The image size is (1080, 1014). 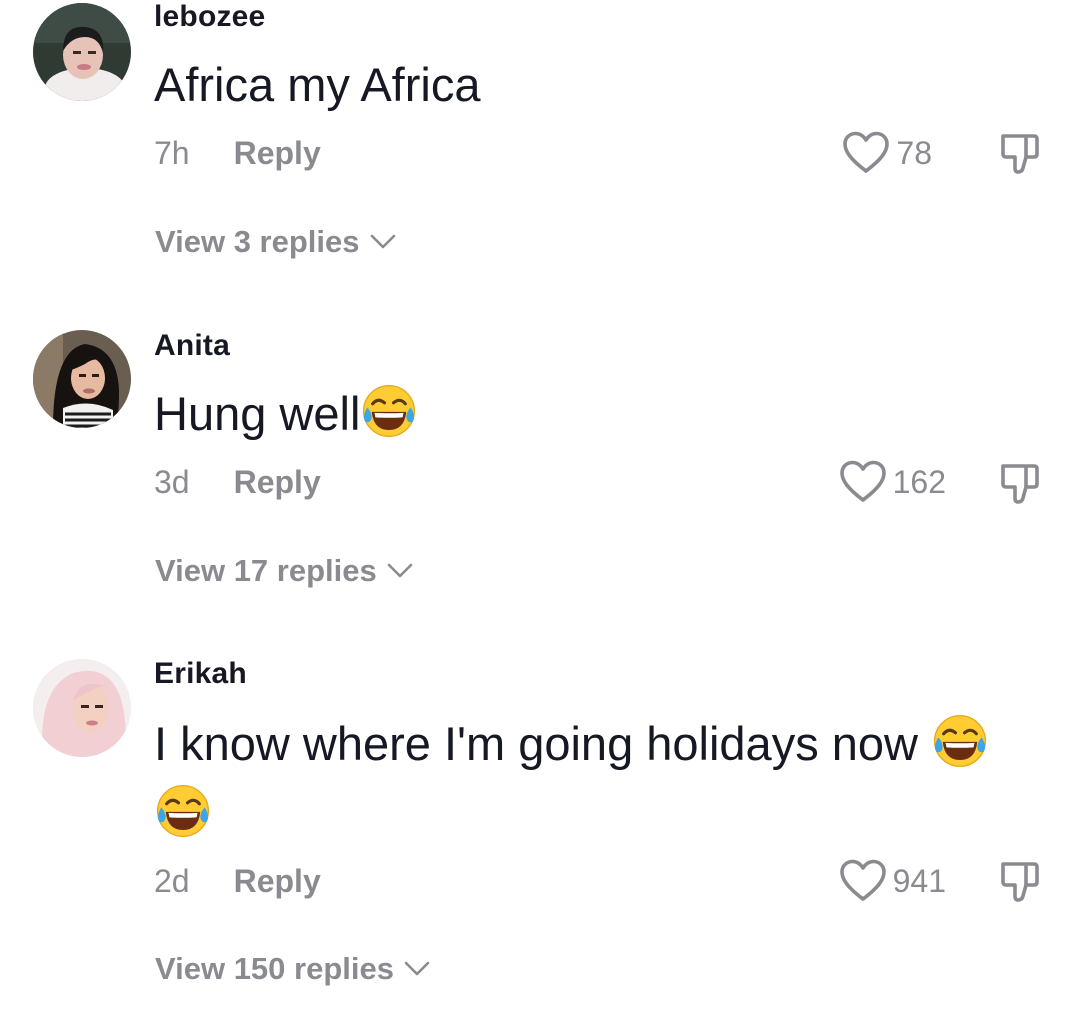 What do you see at coordinates (172, 481) in the screenshot?
I see `comment-time: 3d` at bounding box center [172, 481].